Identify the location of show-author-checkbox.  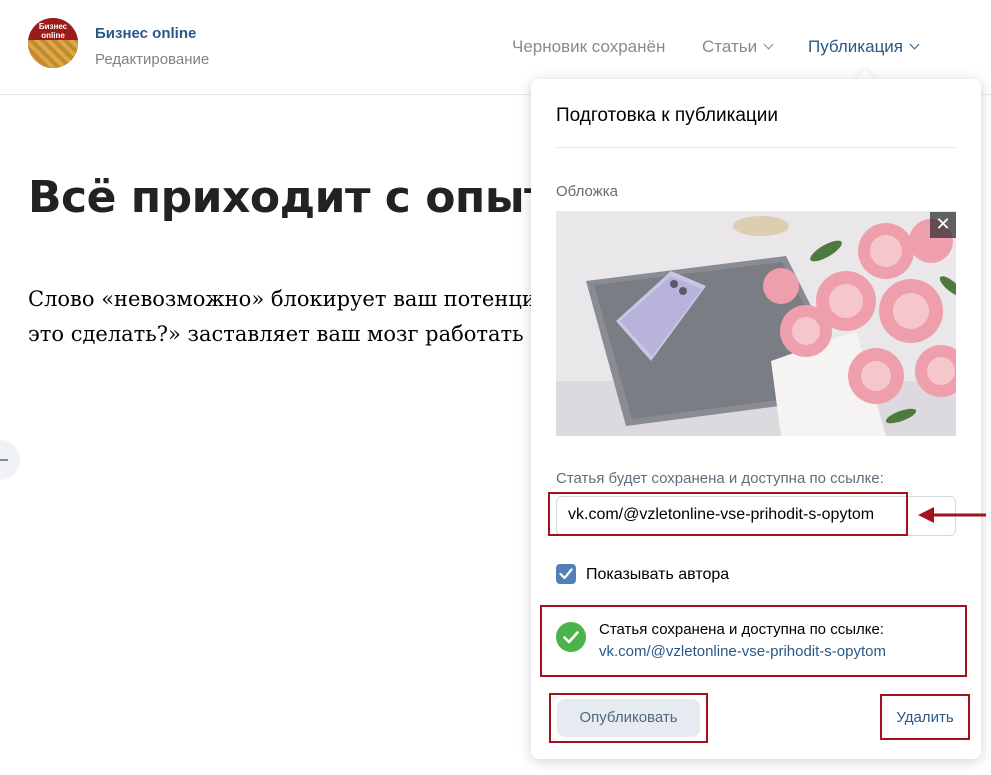
(566, 574).